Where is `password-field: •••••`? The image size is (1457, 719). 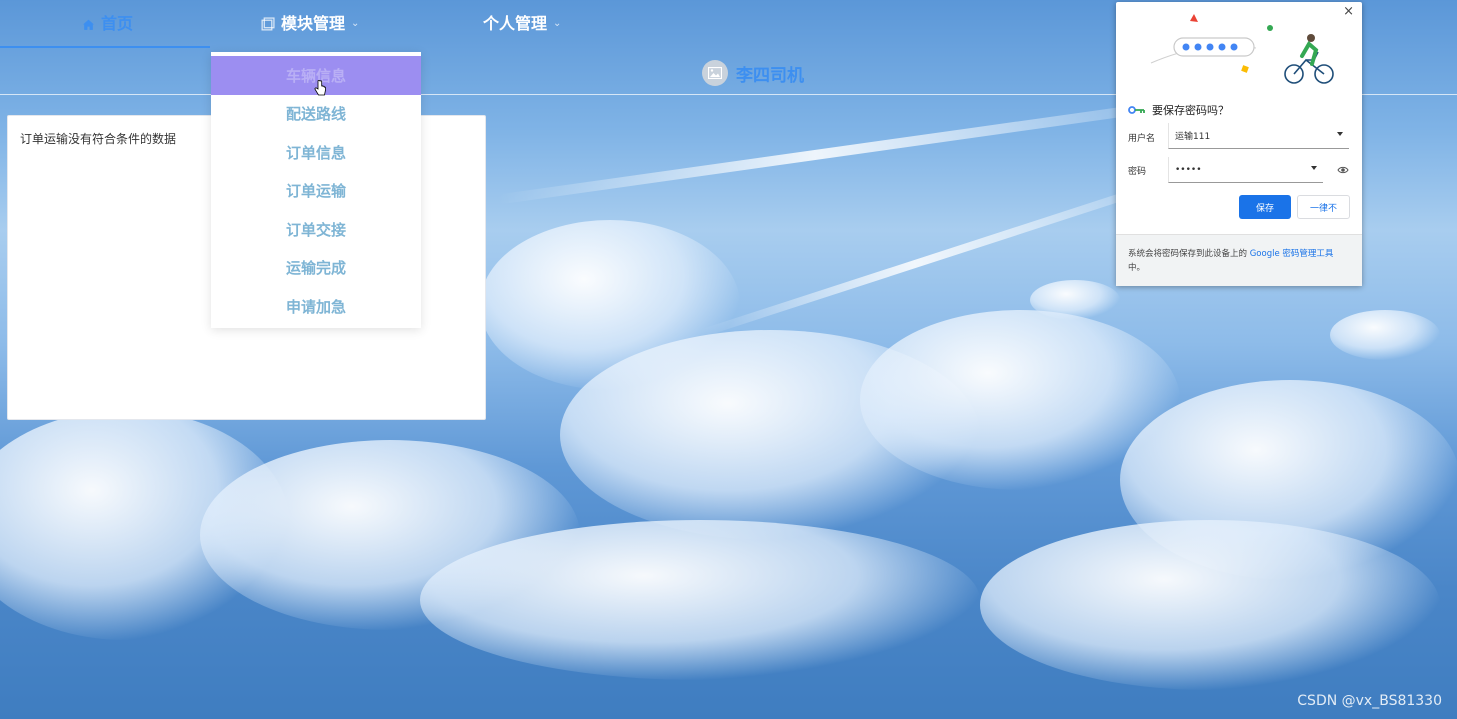
password-field: ••••• is located at coordinates (1245, 170).